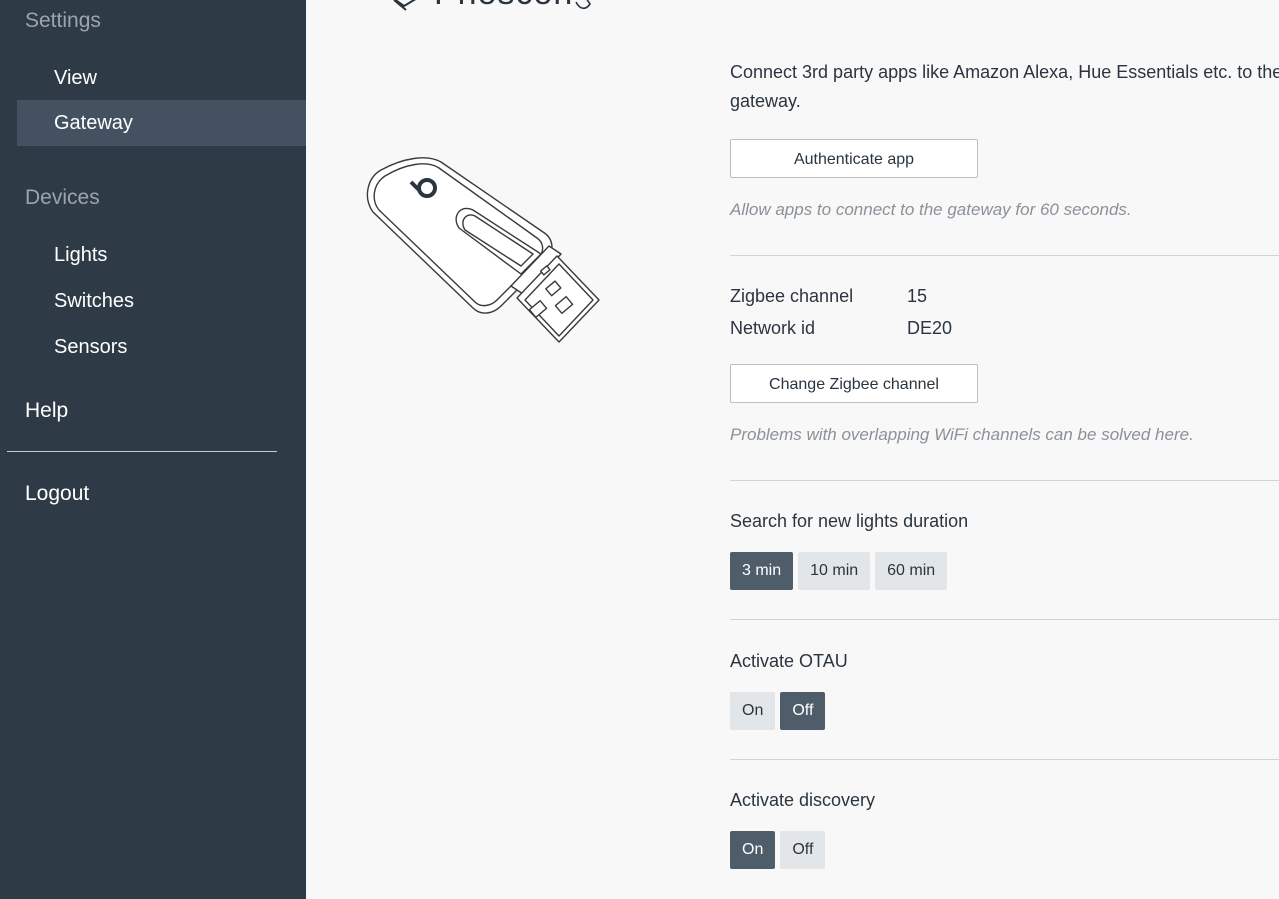 Image resolution: width=1279 pixels, height=899 pixels. I want to click on network-id-label: Network id, so click(773, 328).